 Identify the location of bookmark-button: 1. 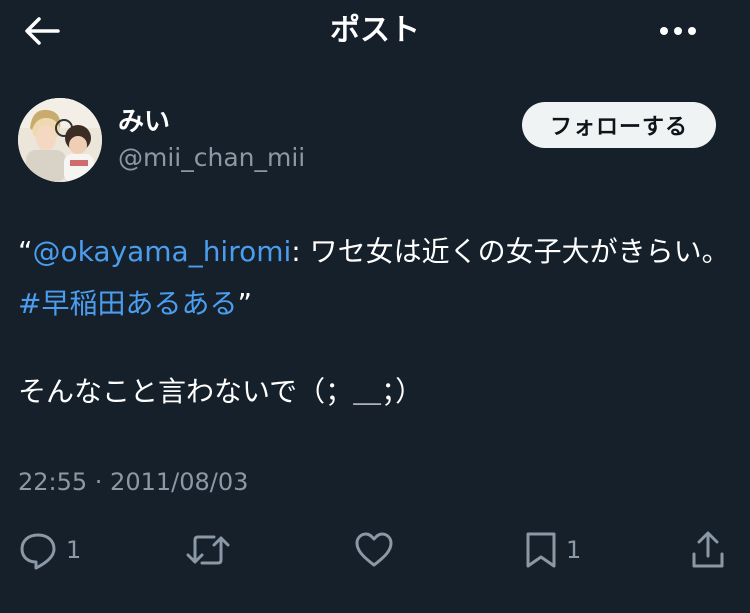
(552, 550).